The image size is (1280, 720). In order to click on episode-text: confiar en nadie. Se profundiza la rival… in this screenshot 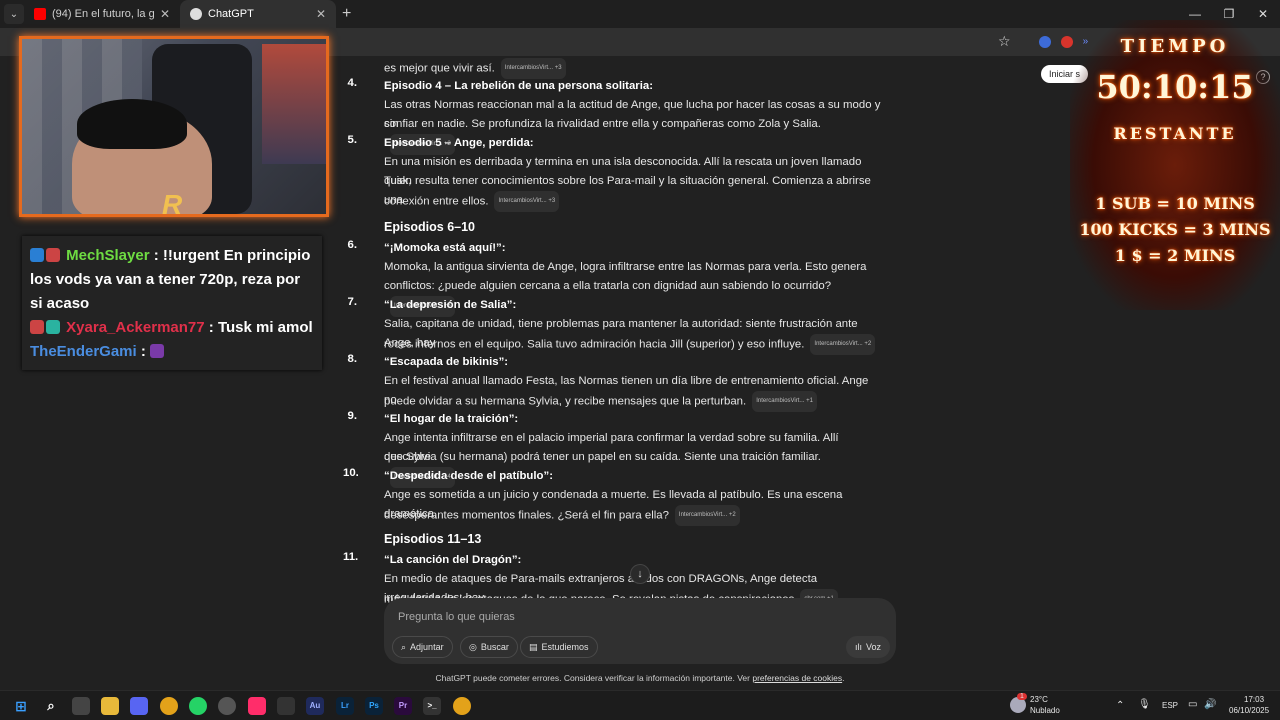, I will do `click(602, 124)`.